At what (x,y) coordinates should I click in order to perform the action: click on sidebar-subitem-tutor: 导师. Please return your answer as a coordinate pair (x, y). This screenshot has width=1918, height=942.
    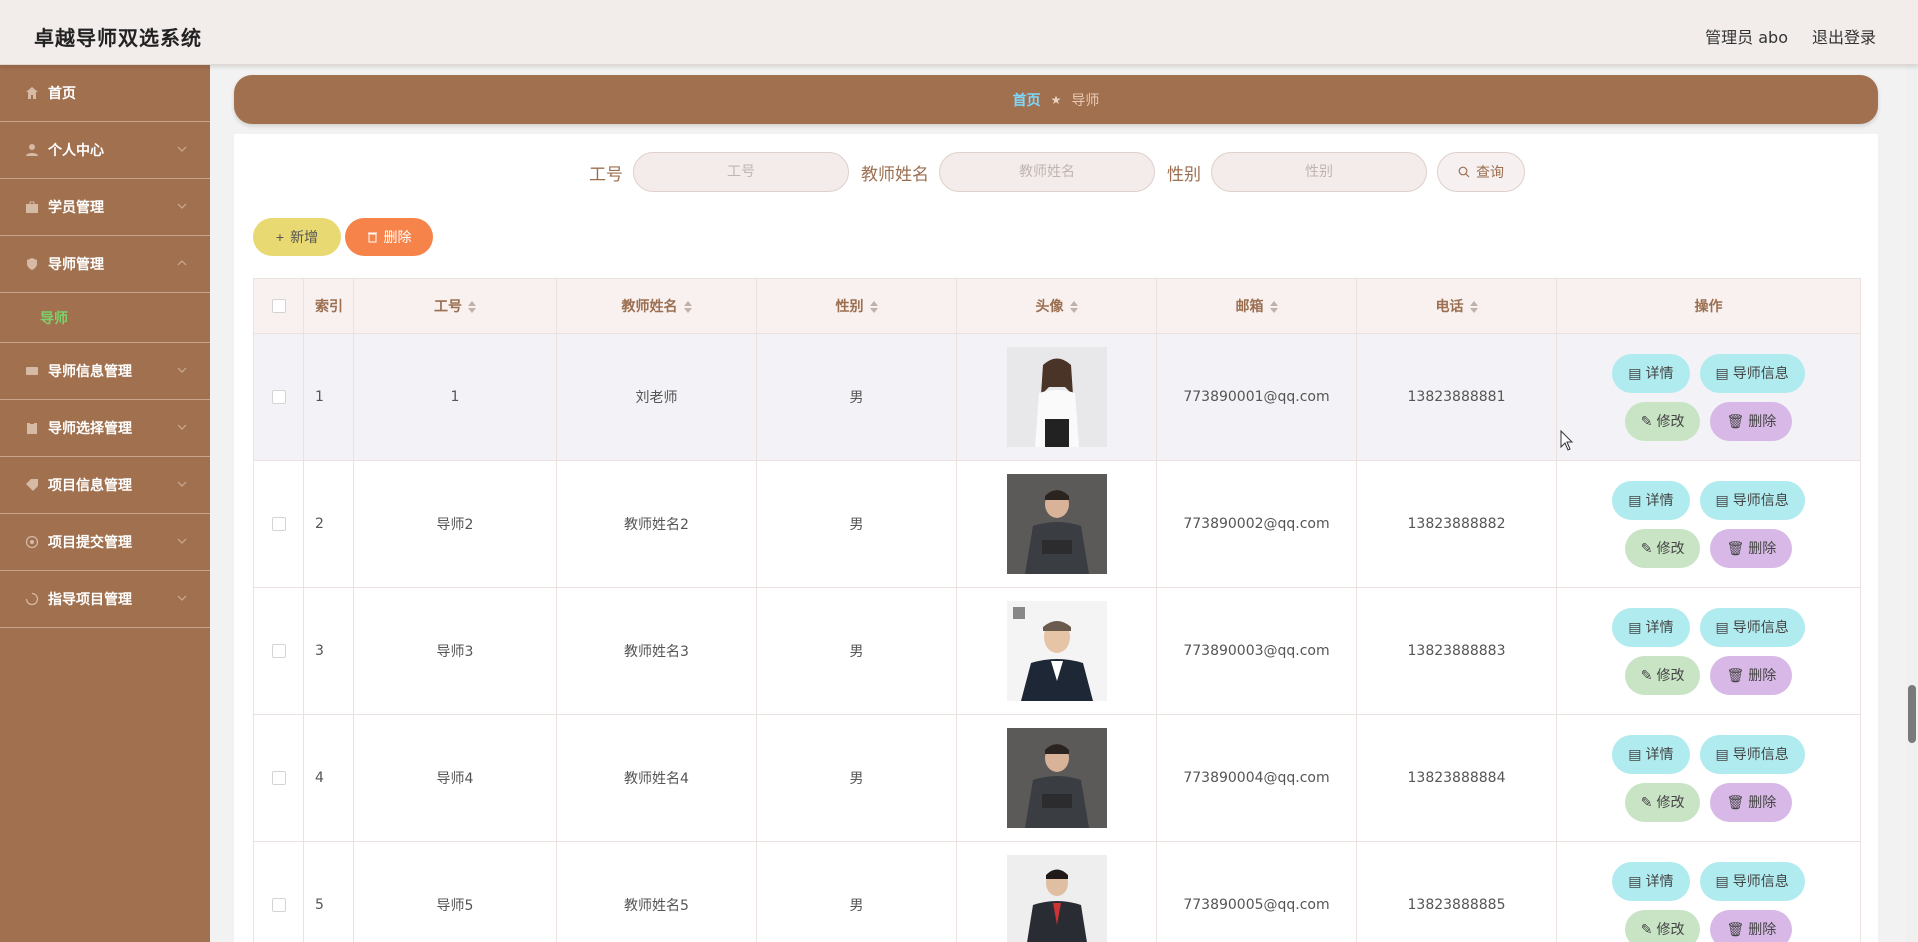
    Looking at the image, I should click on (105, 318).